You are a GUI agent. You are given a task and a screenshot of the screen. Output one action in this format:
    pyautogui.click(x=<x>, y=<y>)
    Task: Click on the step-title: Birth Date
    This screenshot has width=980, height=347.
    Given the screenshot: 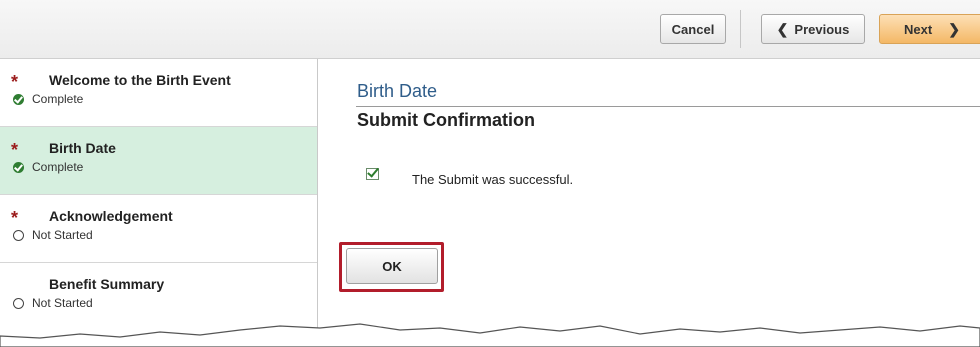 What is the action you would take?
    pyautogui.click(x=82, y=148)
    